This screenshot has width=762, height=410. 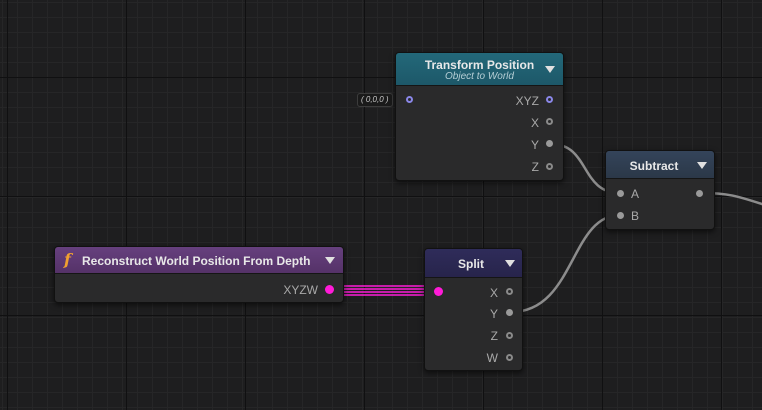 I want to click on transform-position-header: Transform Position Object to World, so click(x=479, y=69).